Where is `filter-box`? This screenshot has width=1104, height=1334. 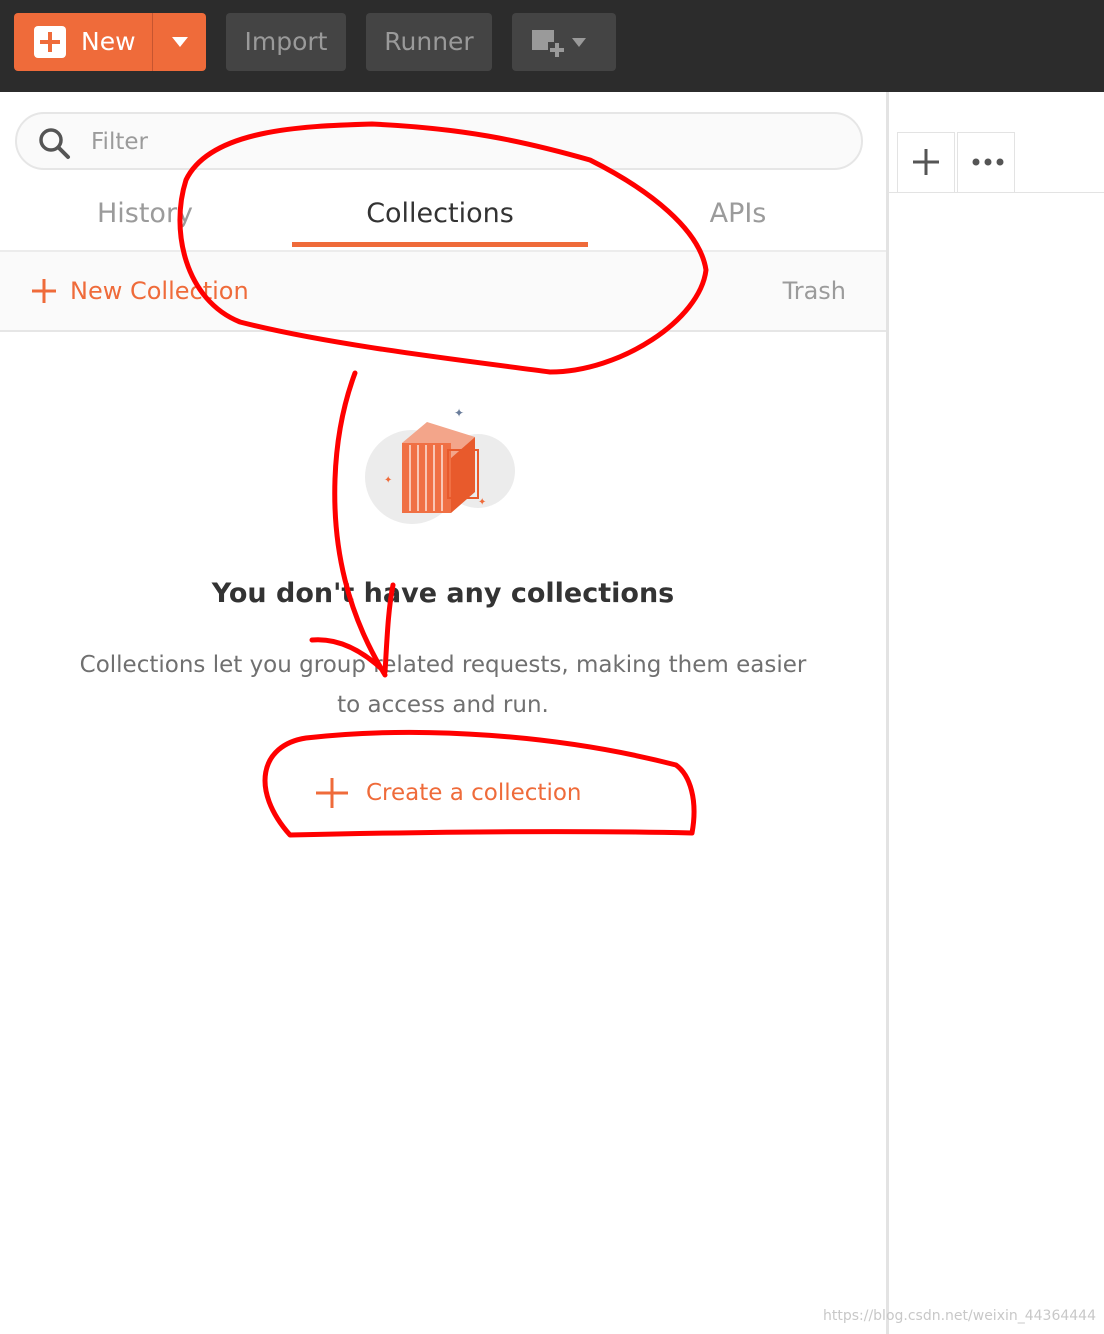 filter-box is located at coordinates (439, 141).